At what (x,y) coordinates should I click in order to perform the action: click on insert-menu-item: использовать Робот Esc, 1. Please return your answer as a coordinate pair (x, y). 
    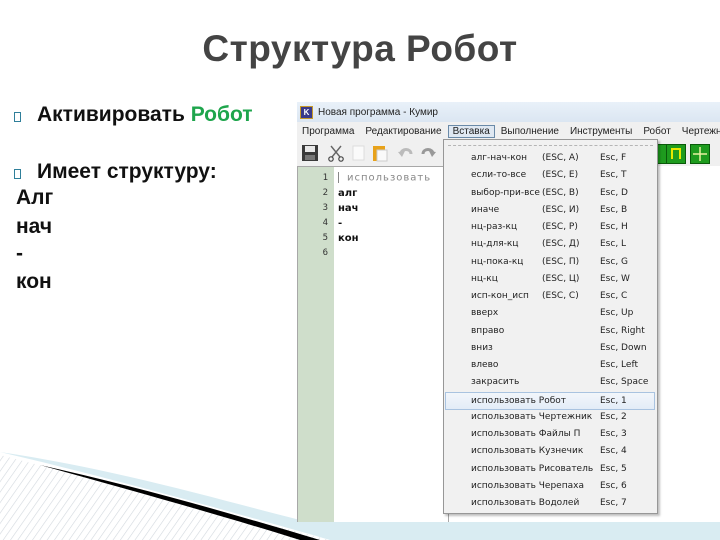
    Looking at the image, I should click on (550, 400).